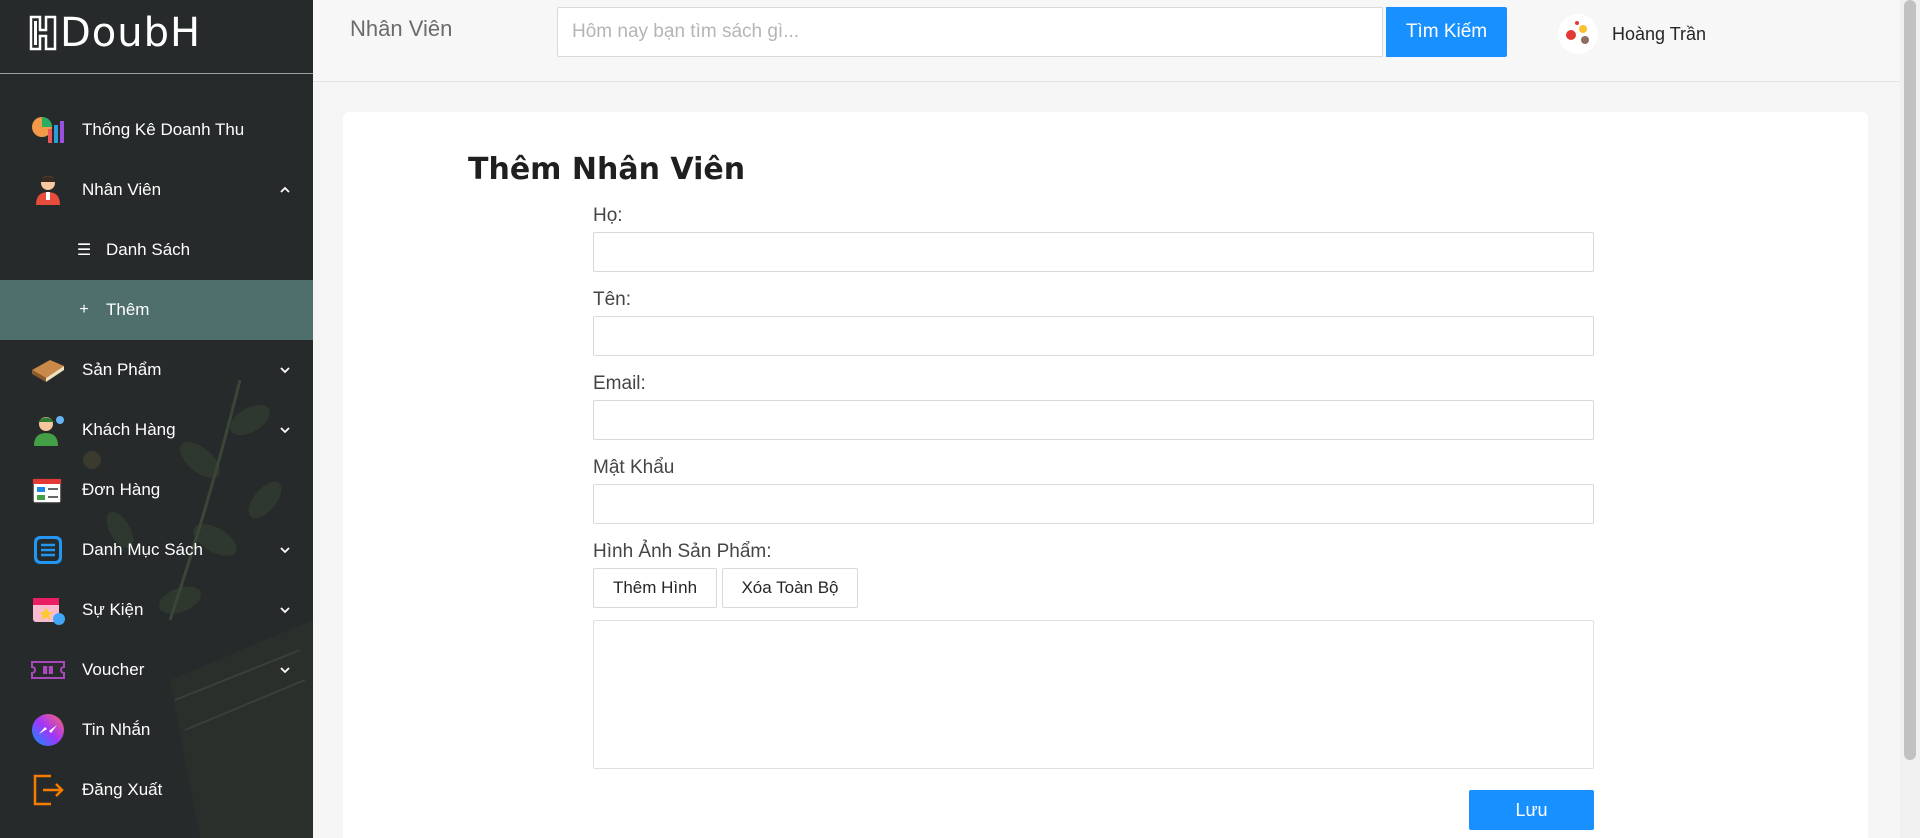 This screenshot has height=838, width=1920. I want to click on password-label: Mật Khẩu, so click(634, 467).